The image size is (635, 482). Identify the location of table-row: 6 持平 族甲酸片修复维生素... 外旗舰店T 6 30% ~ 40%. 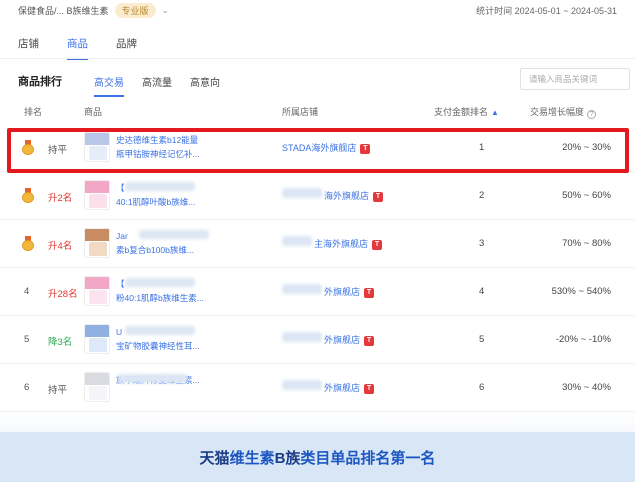
(317, 388).